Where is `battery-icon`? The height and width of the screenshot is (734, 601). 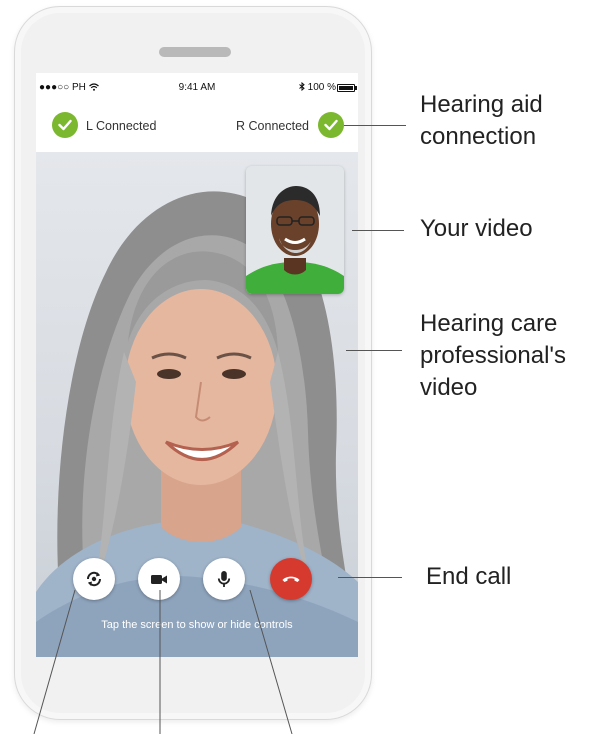
battery-icon is located at coordinates (347, 88).